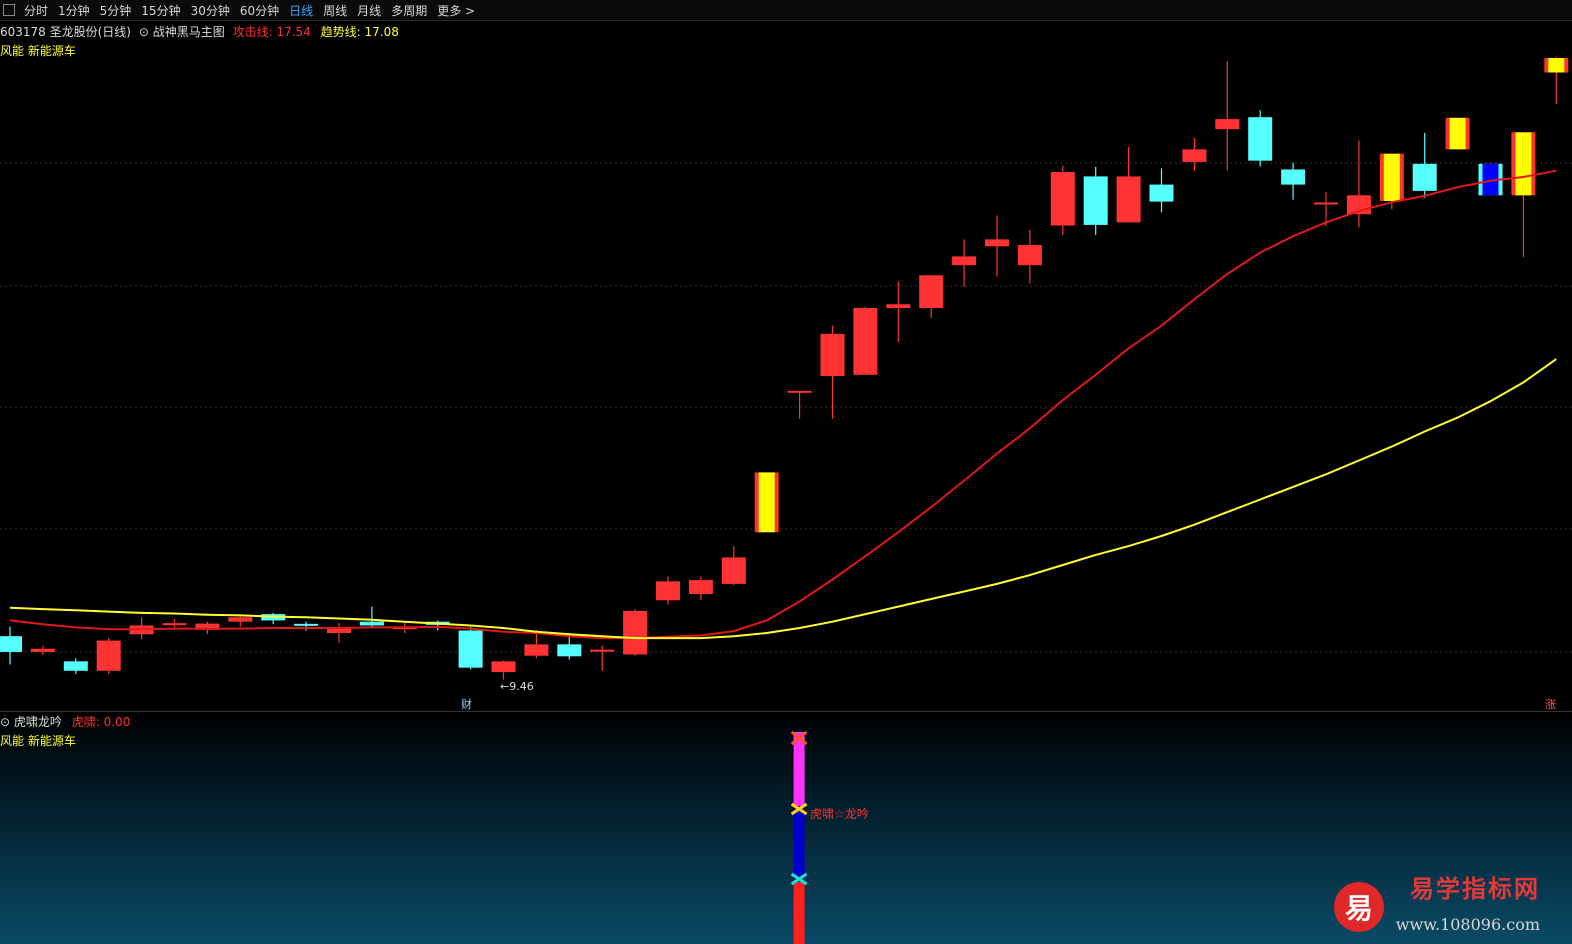 The width and height of the screenshot is (1572, 944). What do you see at coordinates (301, 10) in the screenshot?
I see `tab-daily: 日线` at bounding box center [301, 10].